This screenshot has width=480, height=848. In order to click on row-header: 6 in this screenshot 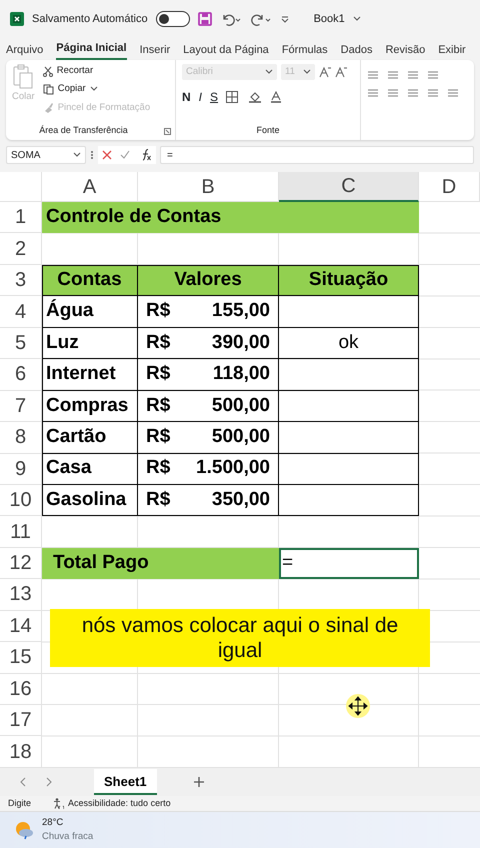, I will do `click(21, 375)`.